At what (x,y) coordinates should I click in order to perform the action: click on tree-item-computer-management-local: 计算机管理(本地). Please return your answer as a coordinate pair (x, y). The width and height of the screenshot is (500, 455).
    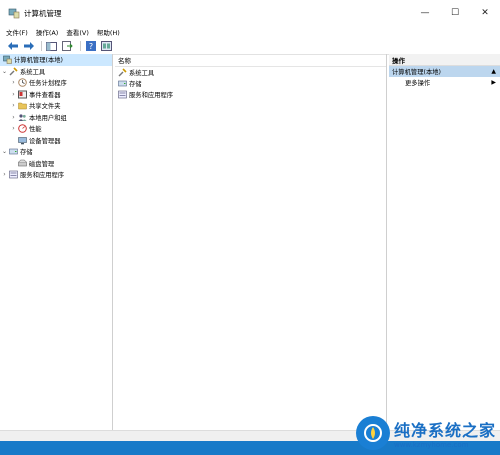
    Looking at the image, I should click on (56, 60).